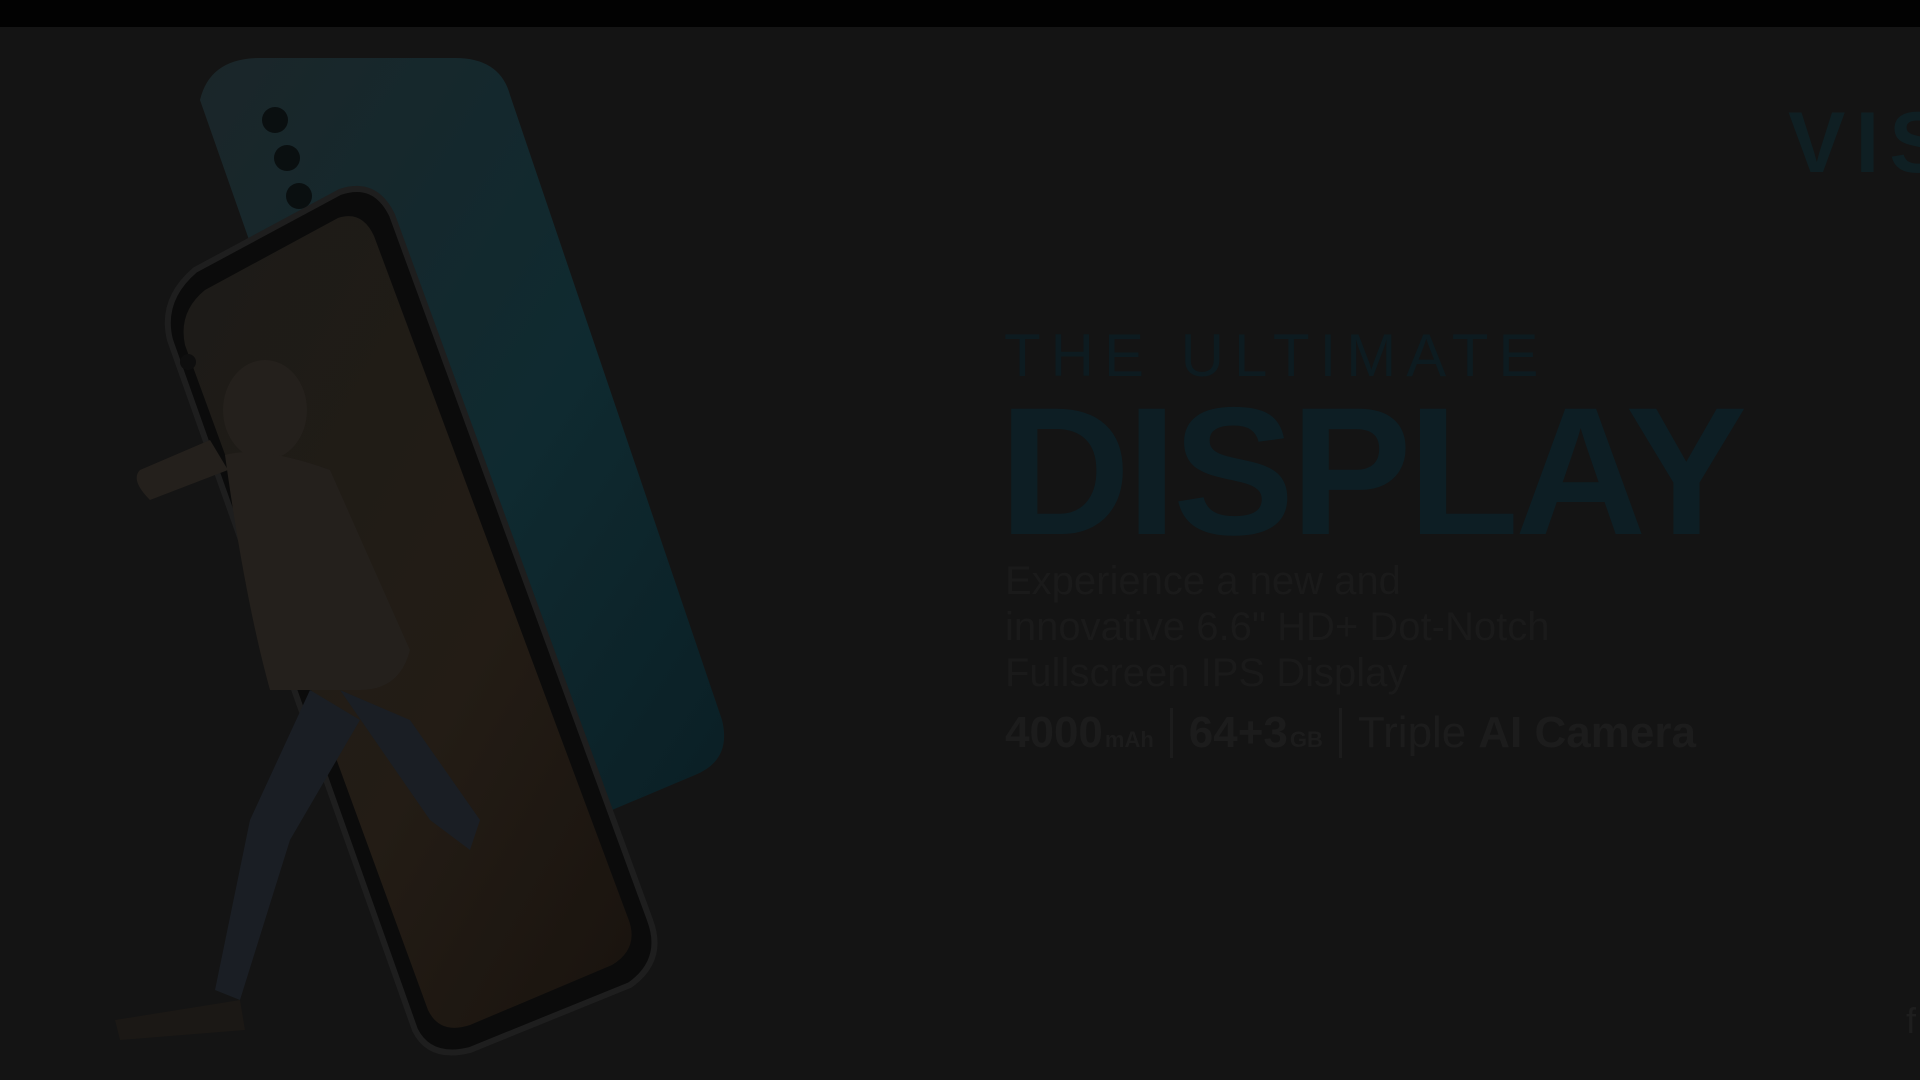  I want to click on edge-glyph: f, so click(1911, 1020).